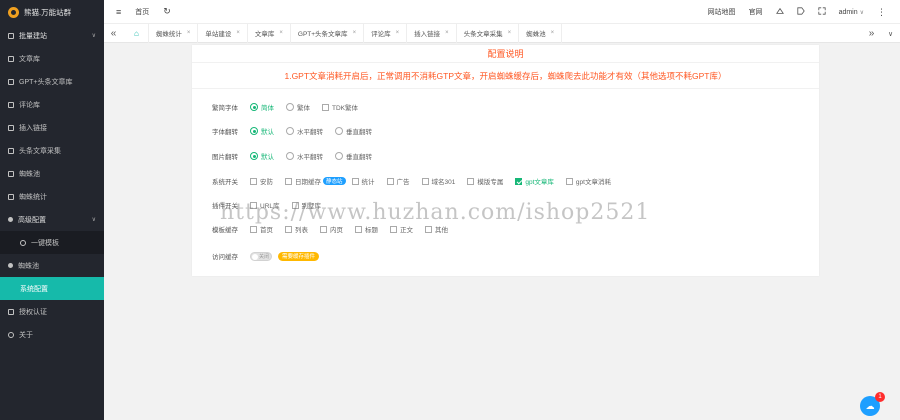  What do you see at coordinates (851, 12) in the screenshot?
I see `user-menu: admin ∨` at bounding box center [851, 12].